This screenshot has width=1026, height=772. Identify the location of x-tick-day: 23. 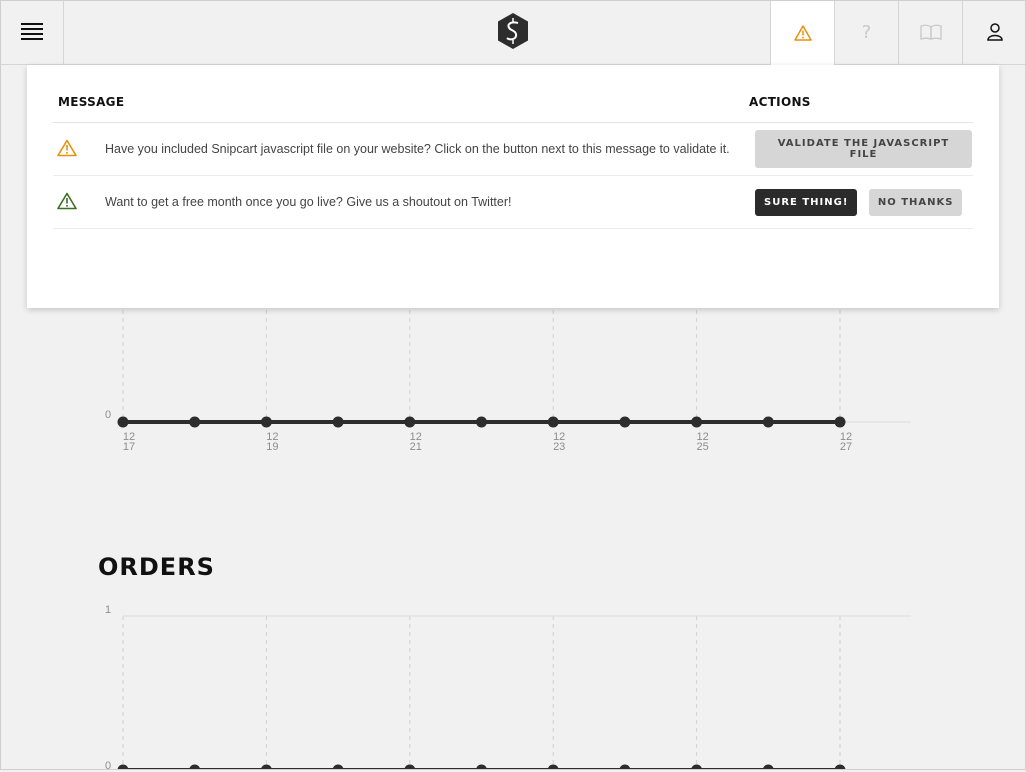
(559, 447).